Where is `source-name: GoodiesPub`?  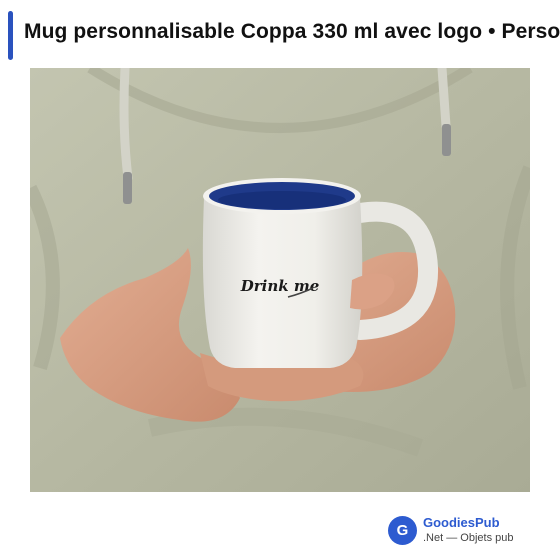 source-name: GoodiesPub is located at coordinates (461, 522).